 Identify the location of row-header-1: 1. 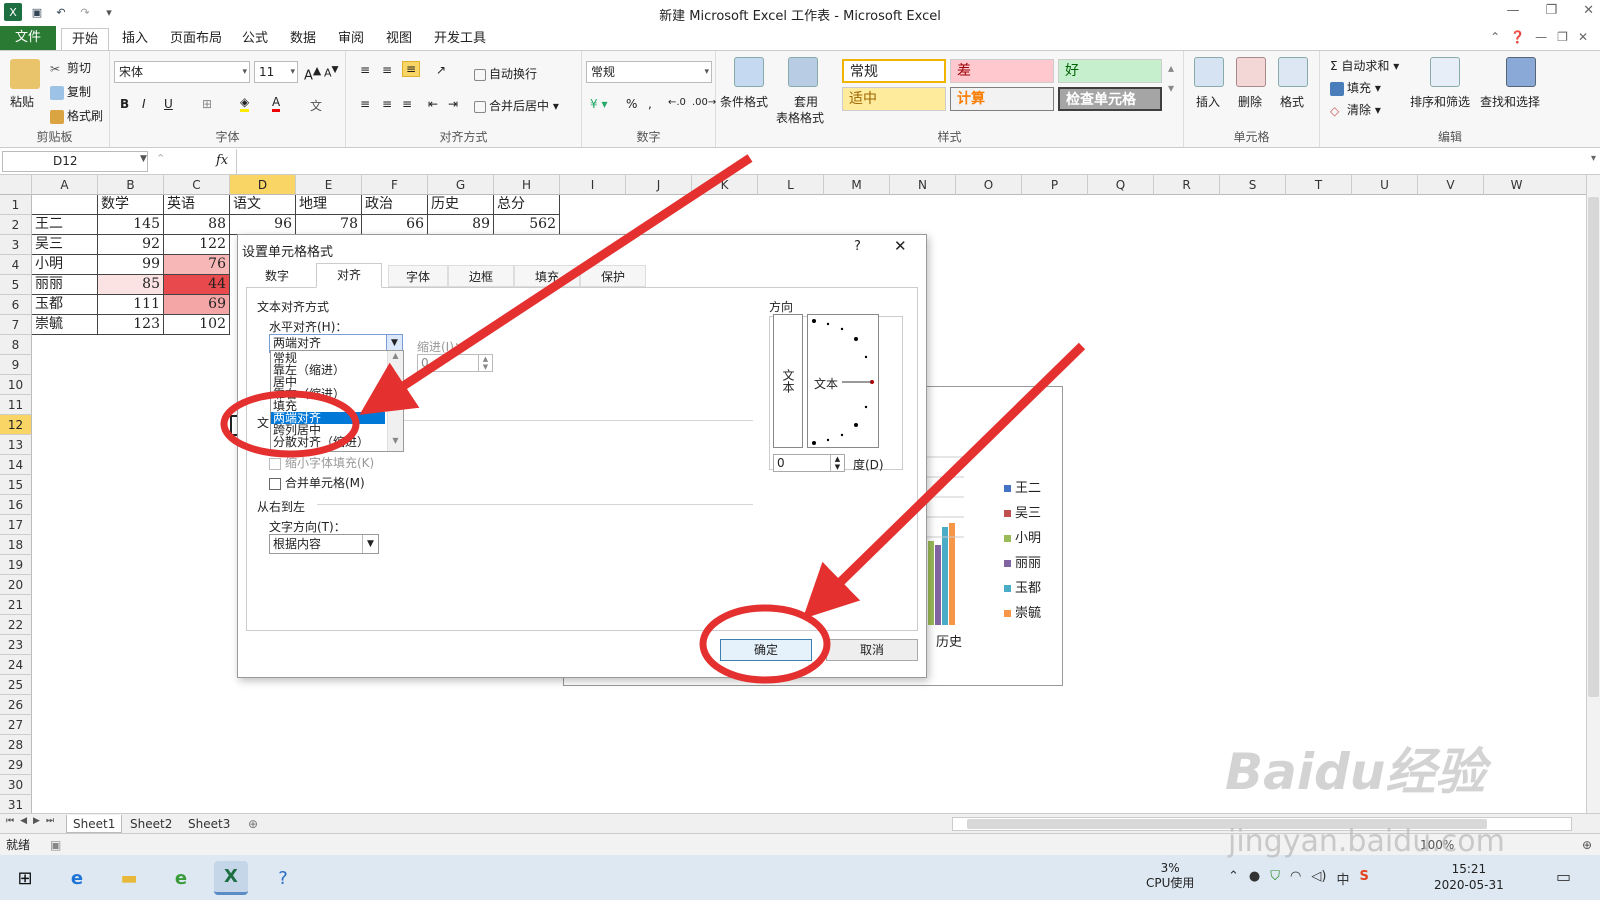
(16, 205).